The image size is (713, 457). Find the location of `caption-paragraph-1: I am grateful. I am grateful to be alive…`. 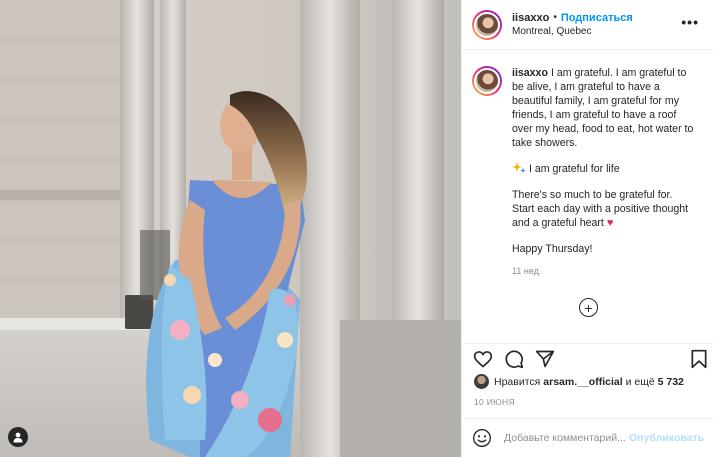

caption-paragraph-1: I am grateful. I am grateful to be alive… is located at coordinates (603, 108).